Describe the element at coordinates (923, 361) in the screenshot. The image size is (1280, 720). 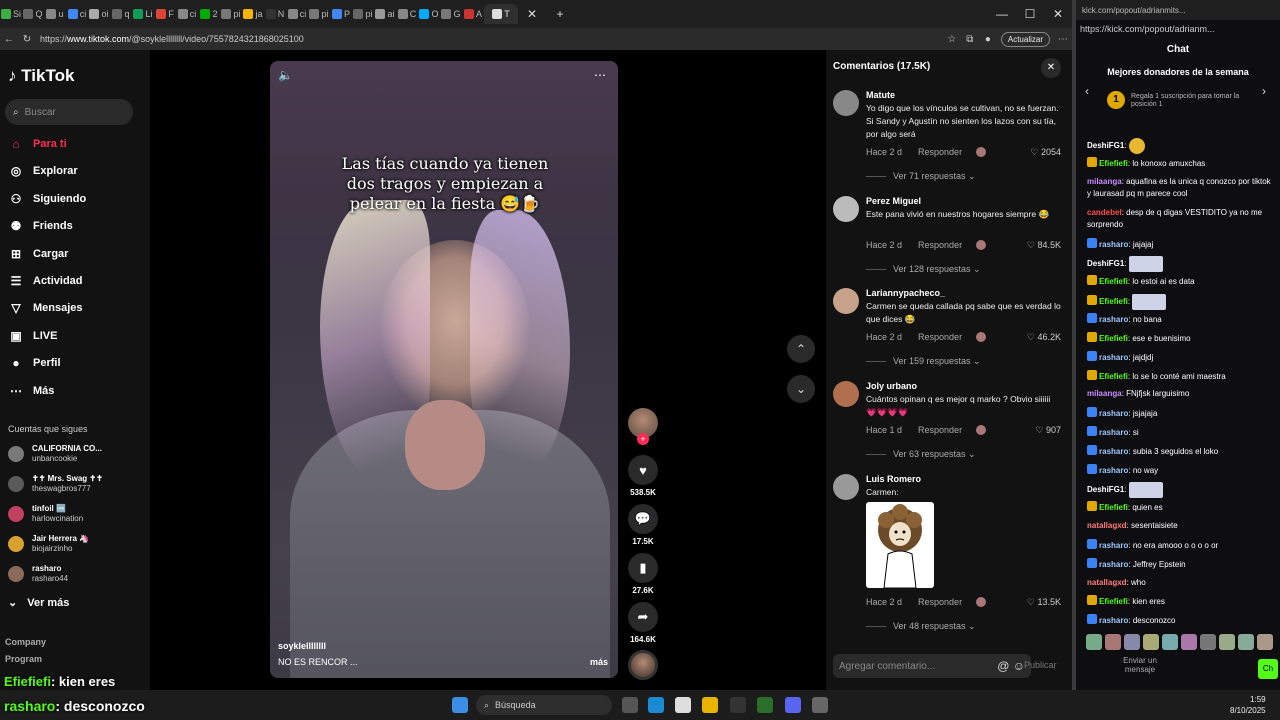
I see `view-replies-button: Ver 159 respuestas ⌄` at that location.